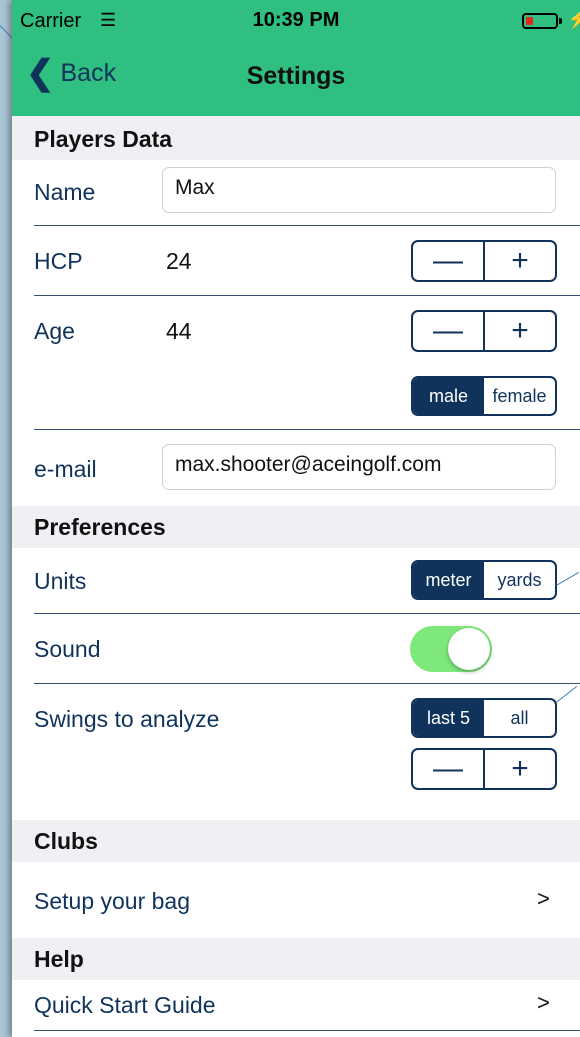  Describe the element at coordinates (112, 901) in the screenshot. I see `setup-bag-label: Setup your bag` at that location.